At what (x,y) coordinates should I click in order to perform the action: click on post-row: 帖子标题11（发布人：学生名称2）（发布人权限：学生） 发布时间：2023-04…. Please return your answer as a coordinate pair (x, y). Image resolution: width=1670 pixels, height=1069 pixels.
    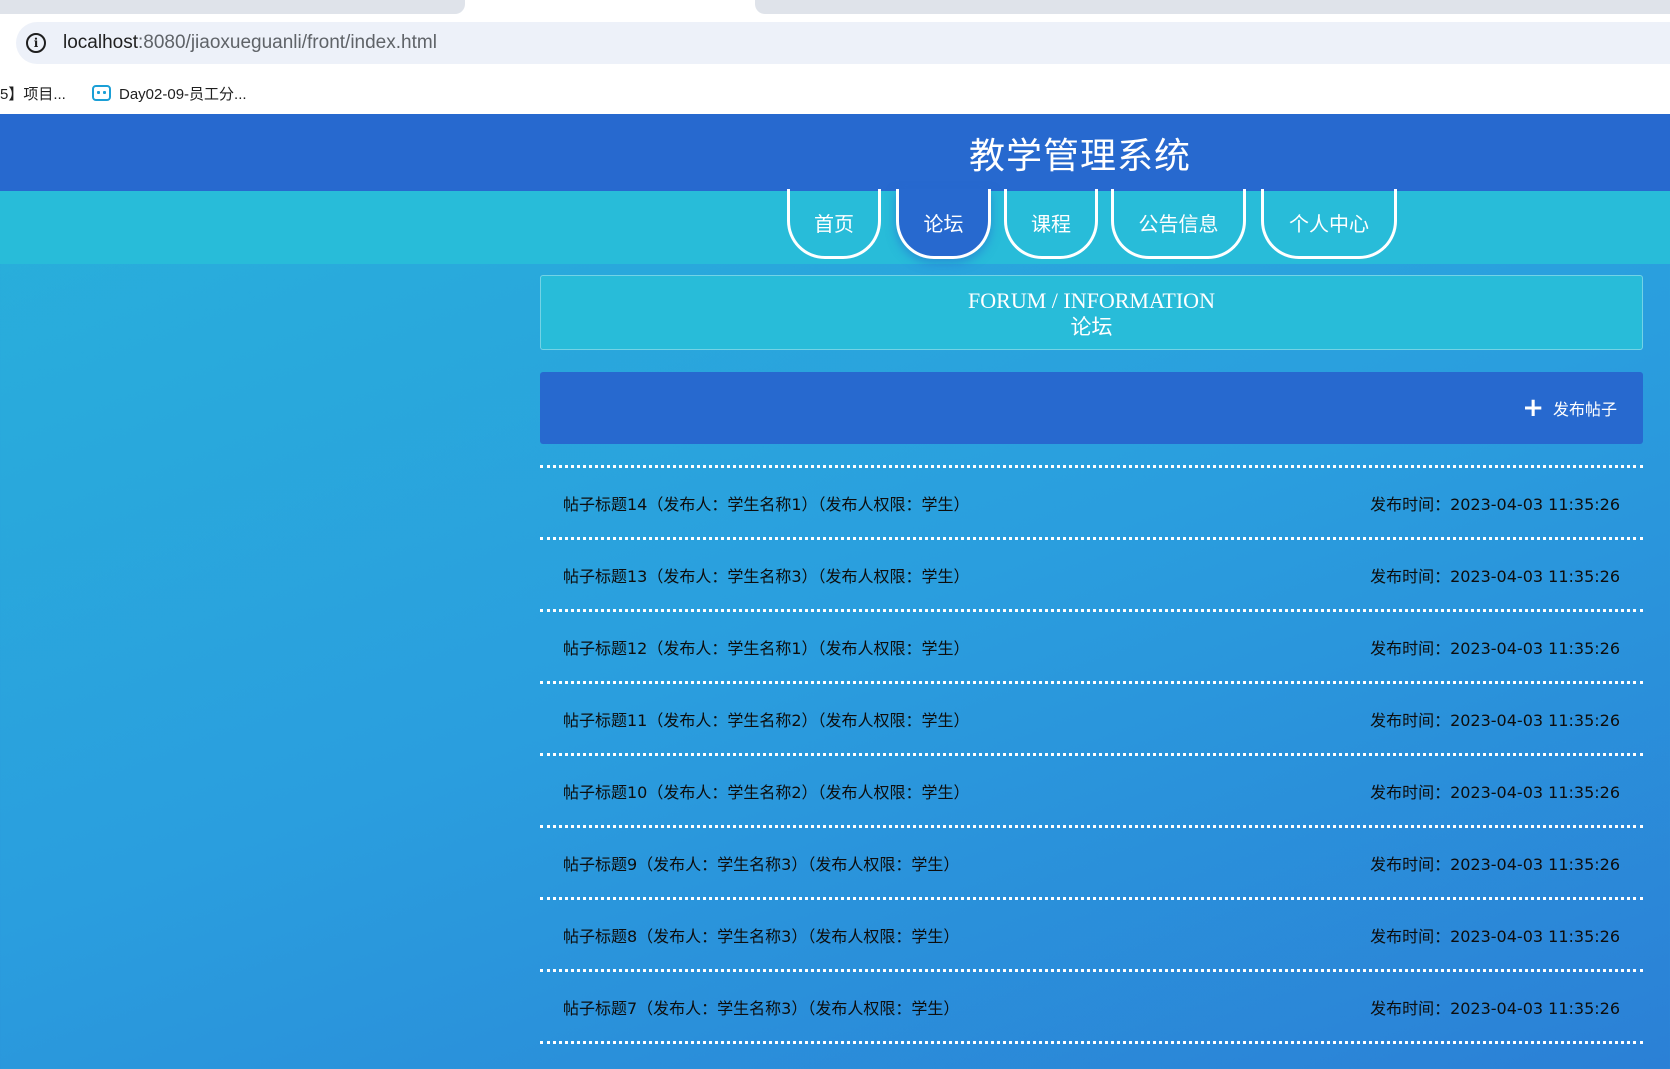
    Looking at the image, I should click on (1091, 717).